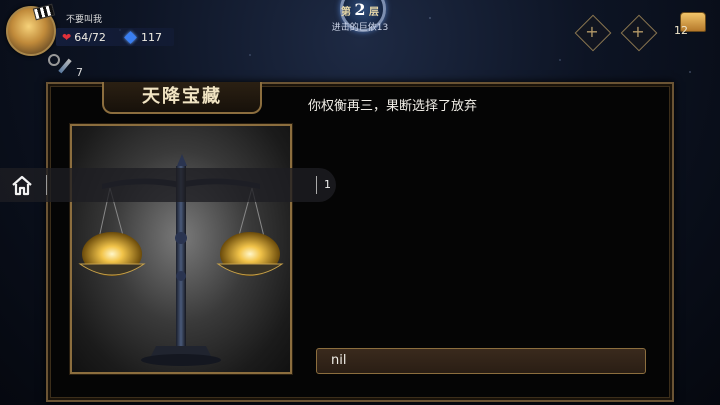 This screenshot has height=405, width=720. I want to click on heart-icon: ❤, so click(67, 37).